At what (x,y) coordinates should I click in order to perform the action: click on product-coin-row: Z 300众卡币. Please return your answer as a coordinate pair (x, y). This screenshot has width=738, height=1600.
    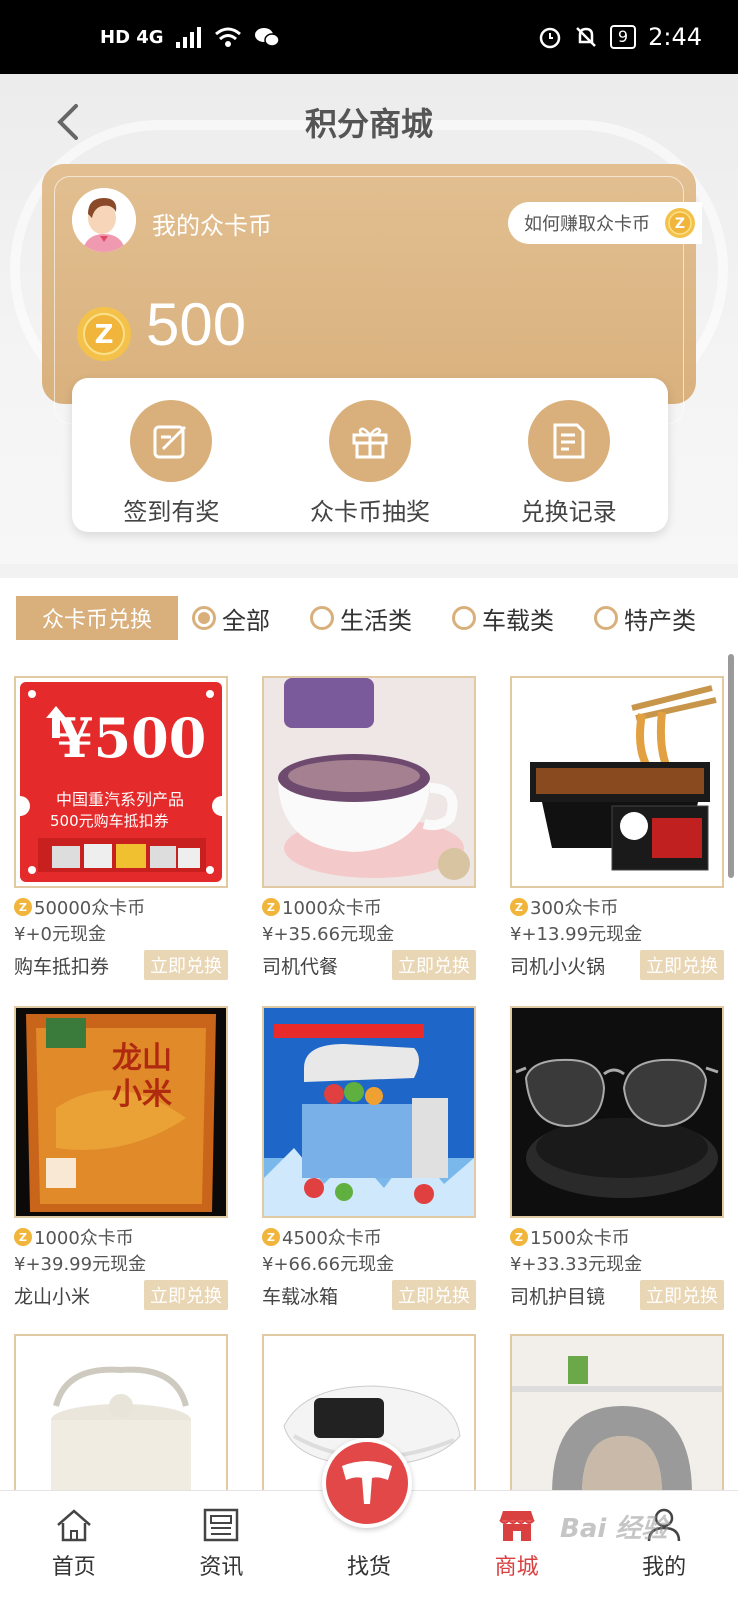
    Looking at the image, I should click on (617, 907).